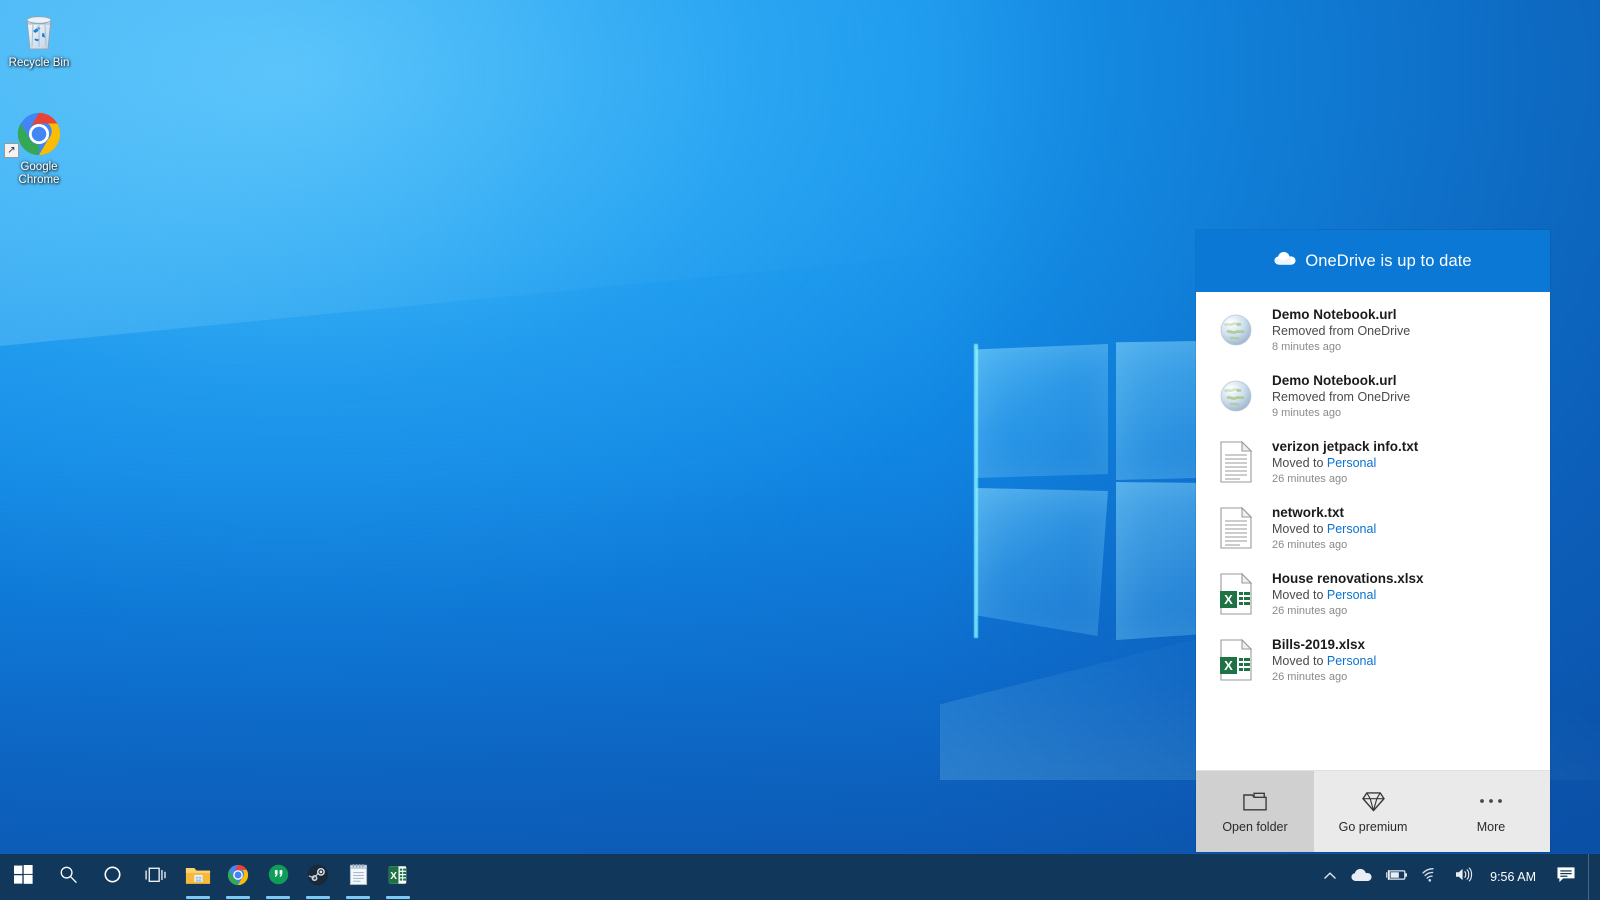 Image resolution: width=1600 pixels, height=900 pixels. I want to click on desktop-icon-google-chrome: ↗ Google Chrome, so click(39, 148).